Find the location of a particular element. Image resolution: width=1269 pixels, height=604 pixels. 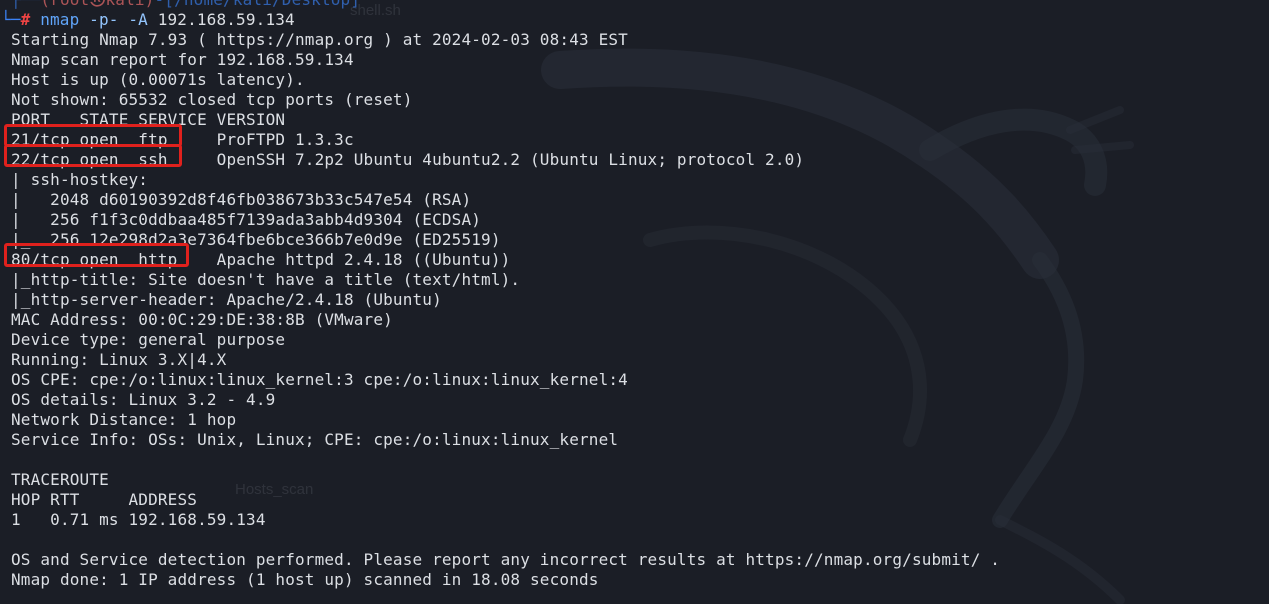

output-line: Host is up (0.00071s latency). is located at coordinates (158, 79).